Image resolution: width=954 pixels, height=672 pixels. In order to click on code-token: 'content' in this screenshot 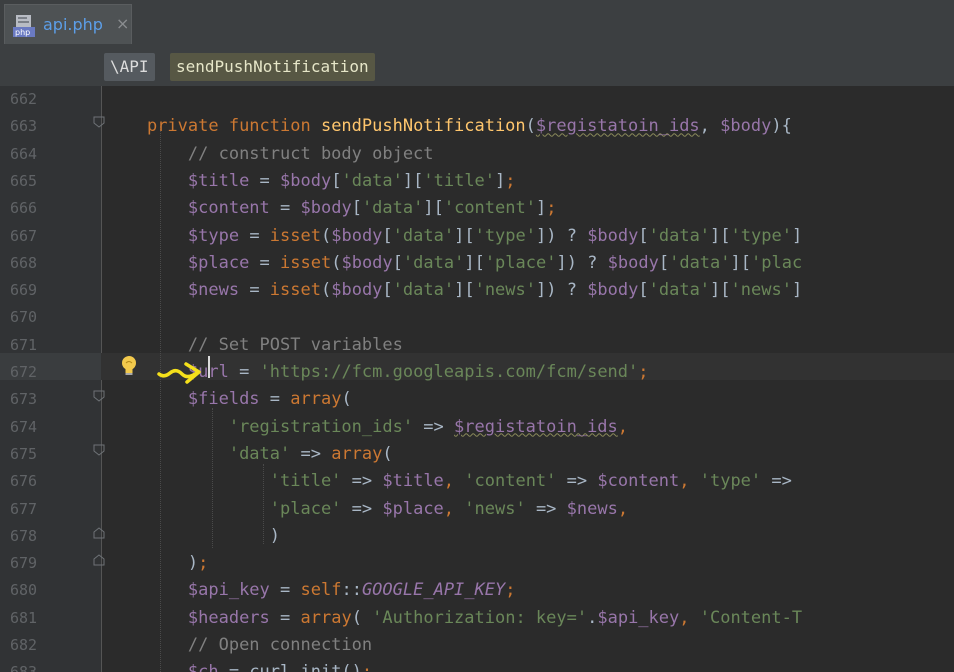, I will do `click(510, 481)`.